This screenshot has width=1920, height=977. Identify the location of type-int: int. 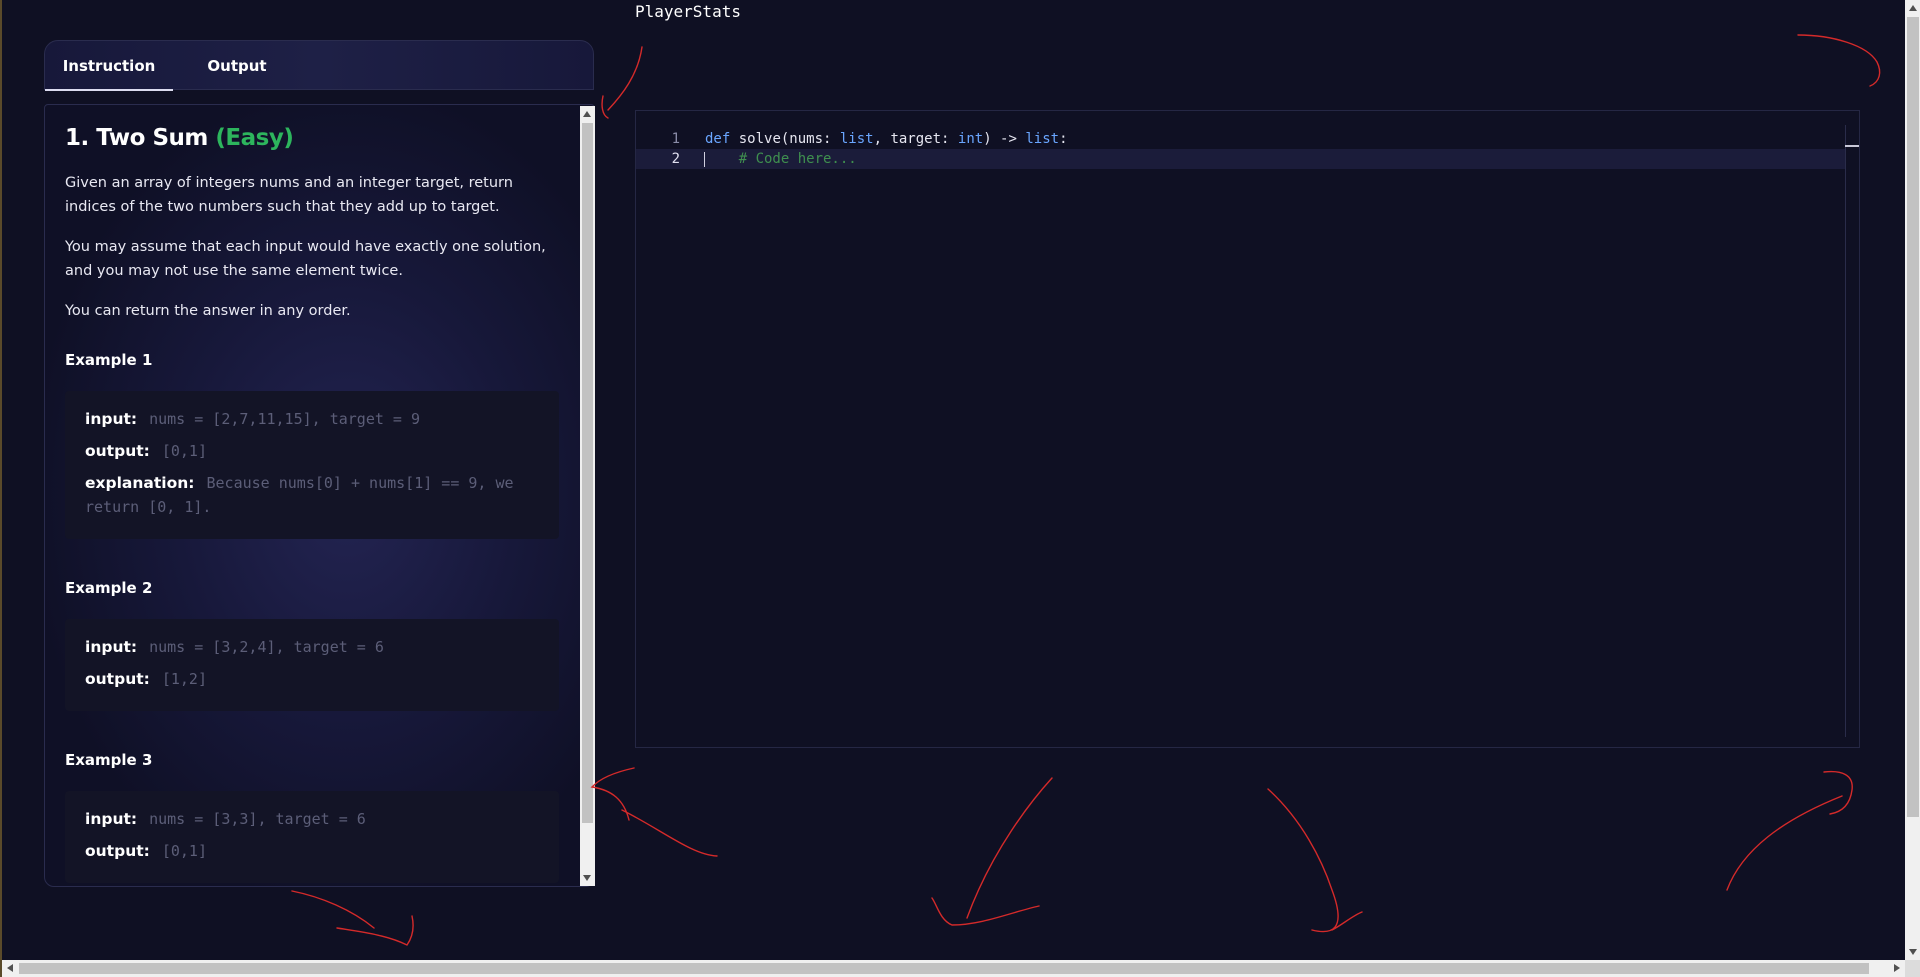
(970, 139).